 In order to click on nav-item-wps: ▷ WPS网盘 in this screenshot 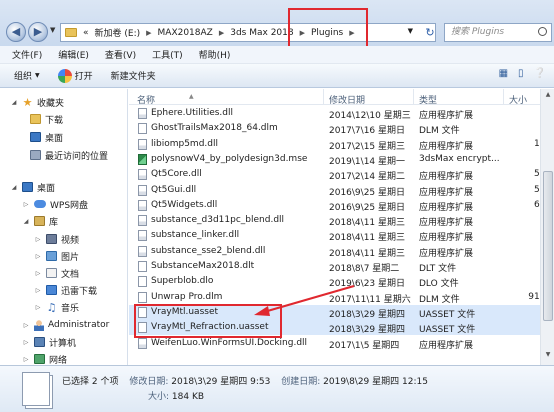, I will do `click(55, 204)`.